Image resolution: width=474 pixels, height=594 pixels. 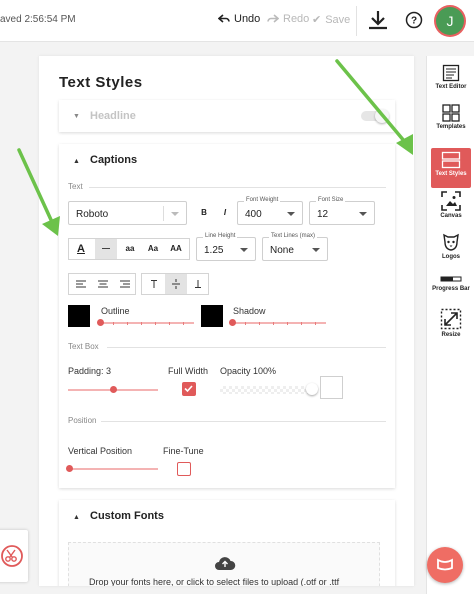 I want to click on opacity-slider-thumb, so click(x=312, y=389).